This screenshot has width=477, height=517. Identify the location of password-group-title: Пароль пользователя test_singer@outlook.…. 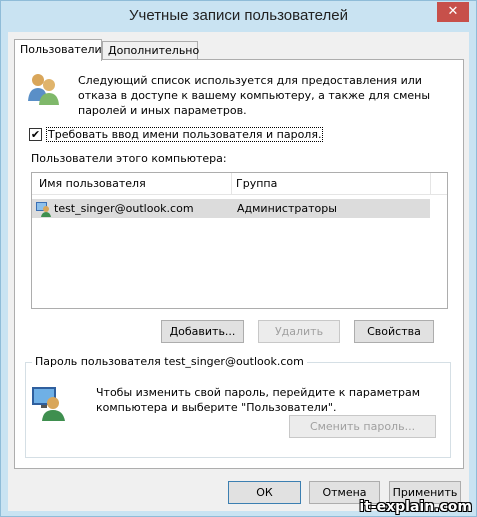
(169, 361).